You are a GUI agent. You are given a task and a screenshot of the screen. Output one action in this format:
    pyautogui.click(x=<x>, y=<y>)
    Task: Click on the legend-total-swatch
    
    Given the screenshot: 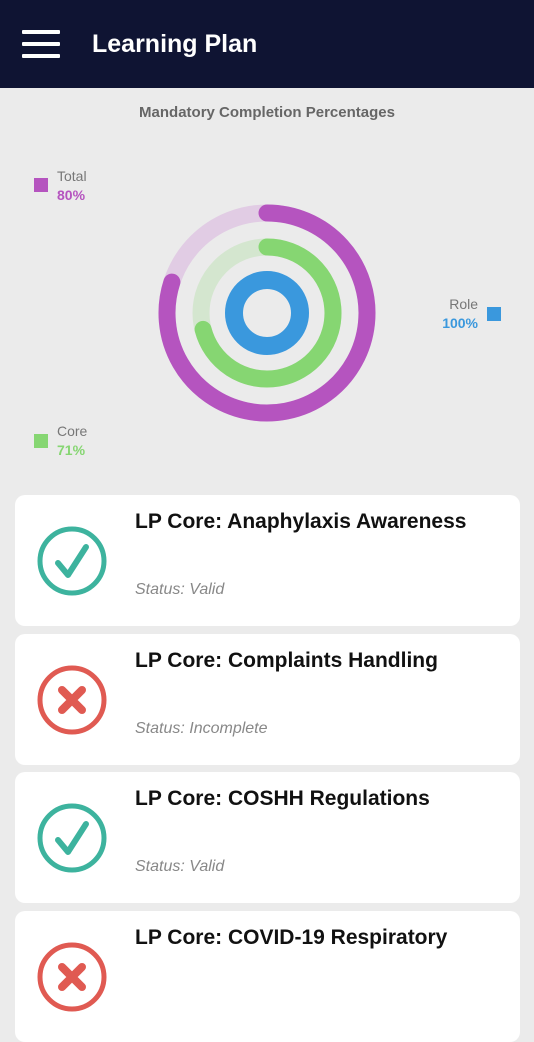 What is the action you would take?
    pyautogui.click(x=41, y=185)
    